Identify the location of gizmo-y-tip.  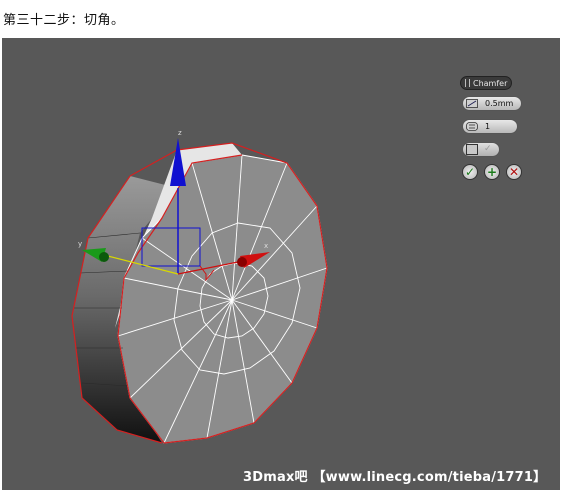
(104, 257).